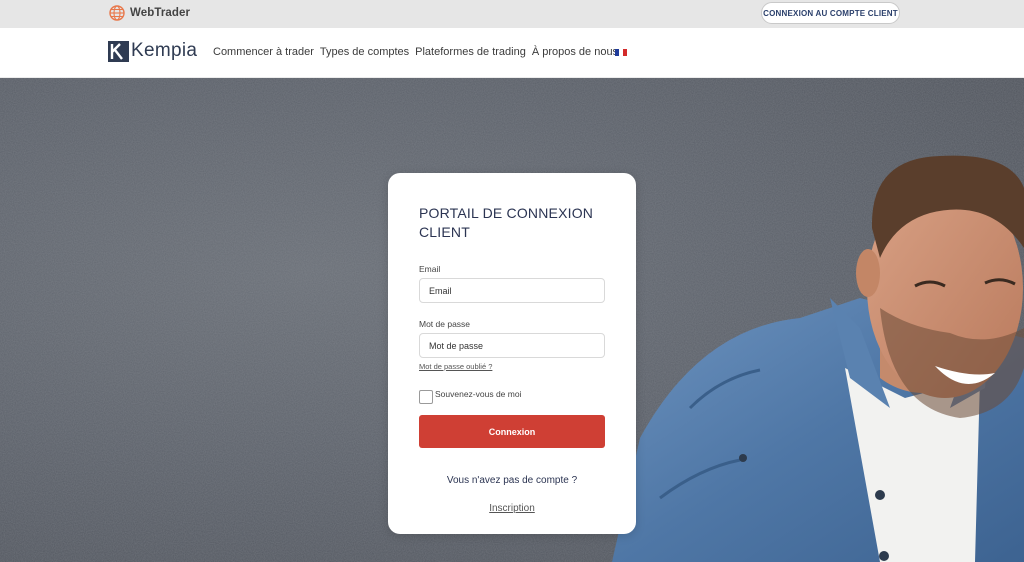  What do you see at coordinates (512, 345) in the screenshot?
I see `password-input` at bounding box center [512, 345].